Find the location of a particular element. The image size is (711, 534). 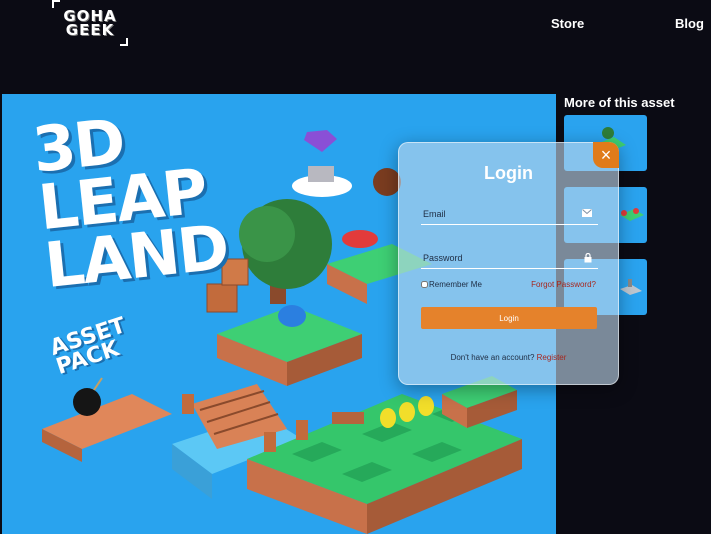

nav-store-link: Store is located at coordinates (567, 23).